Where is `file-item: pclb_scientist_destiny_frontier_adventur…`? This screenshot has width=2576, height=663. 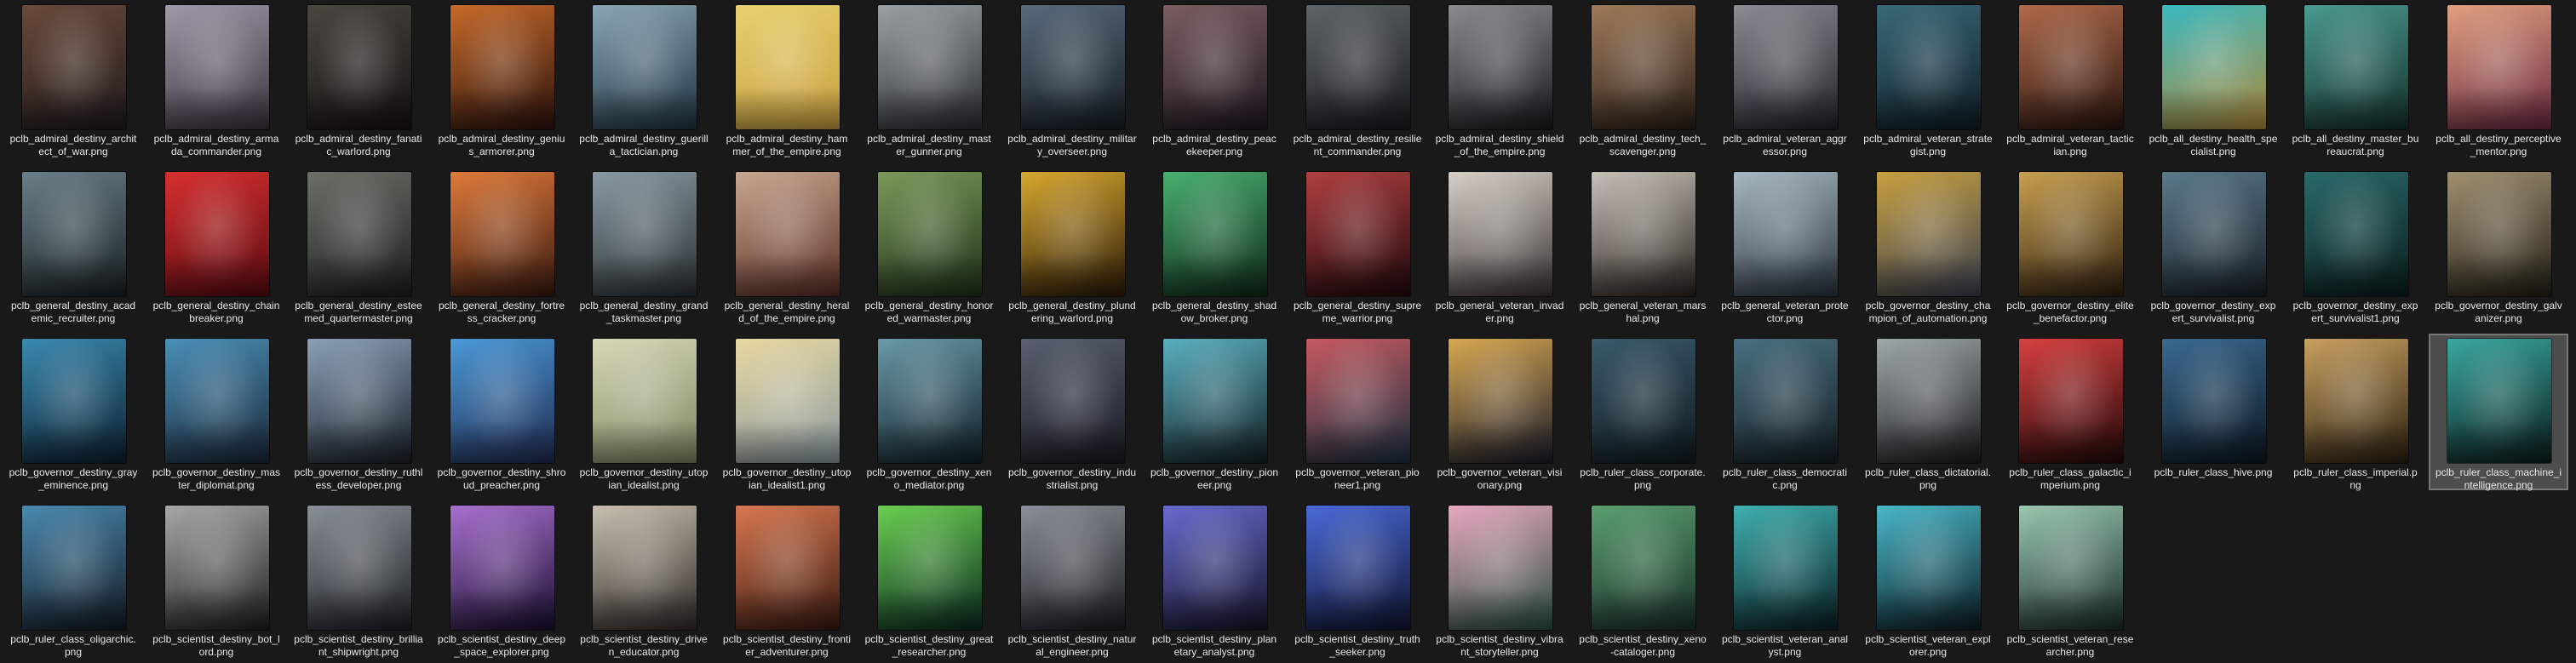
file-item: pclb_scientist_destiny_frontier_adventur… is located at coordinates (787, 579).